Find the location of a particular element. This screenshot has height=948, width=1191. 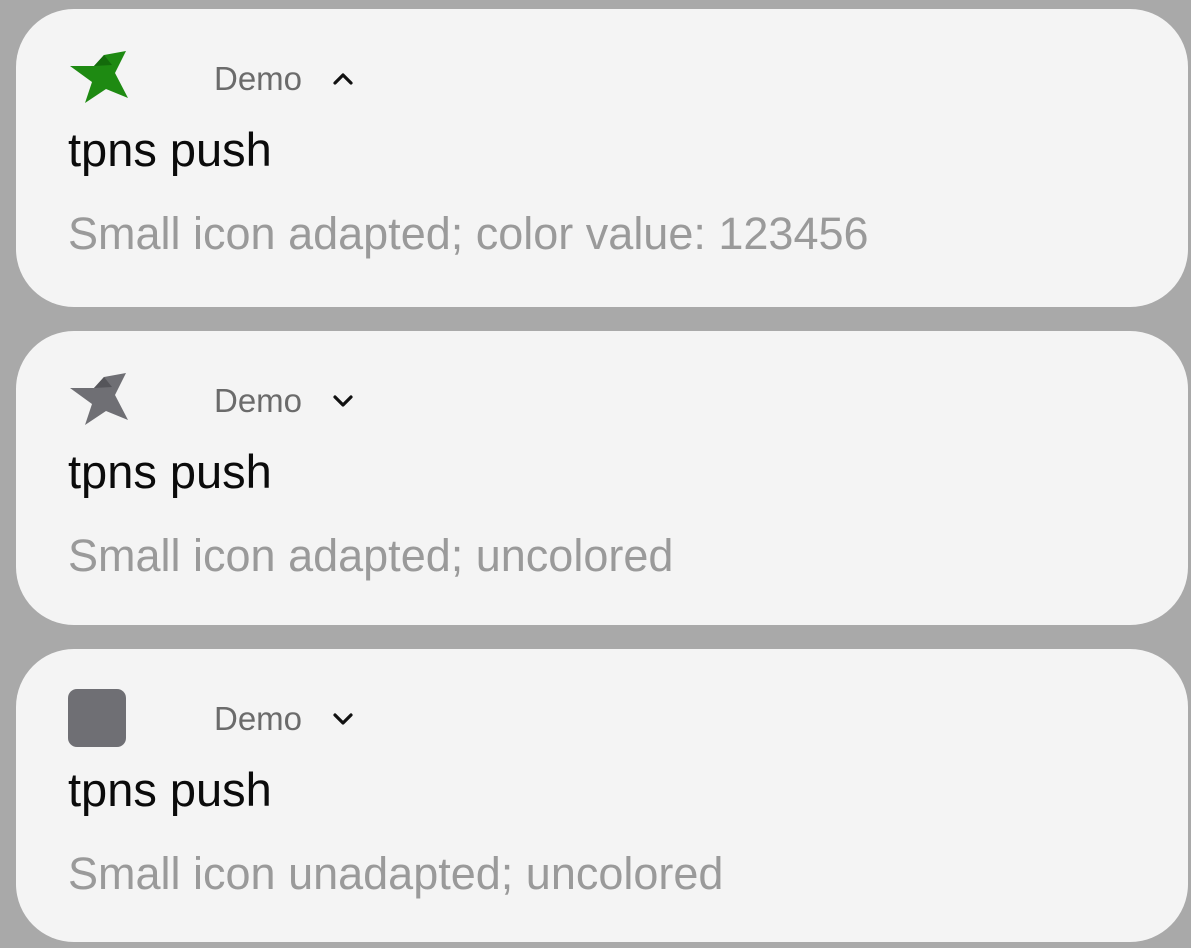

notification-message: Small icon adapted; color value: 123456 is located at coordinates (468, 233).